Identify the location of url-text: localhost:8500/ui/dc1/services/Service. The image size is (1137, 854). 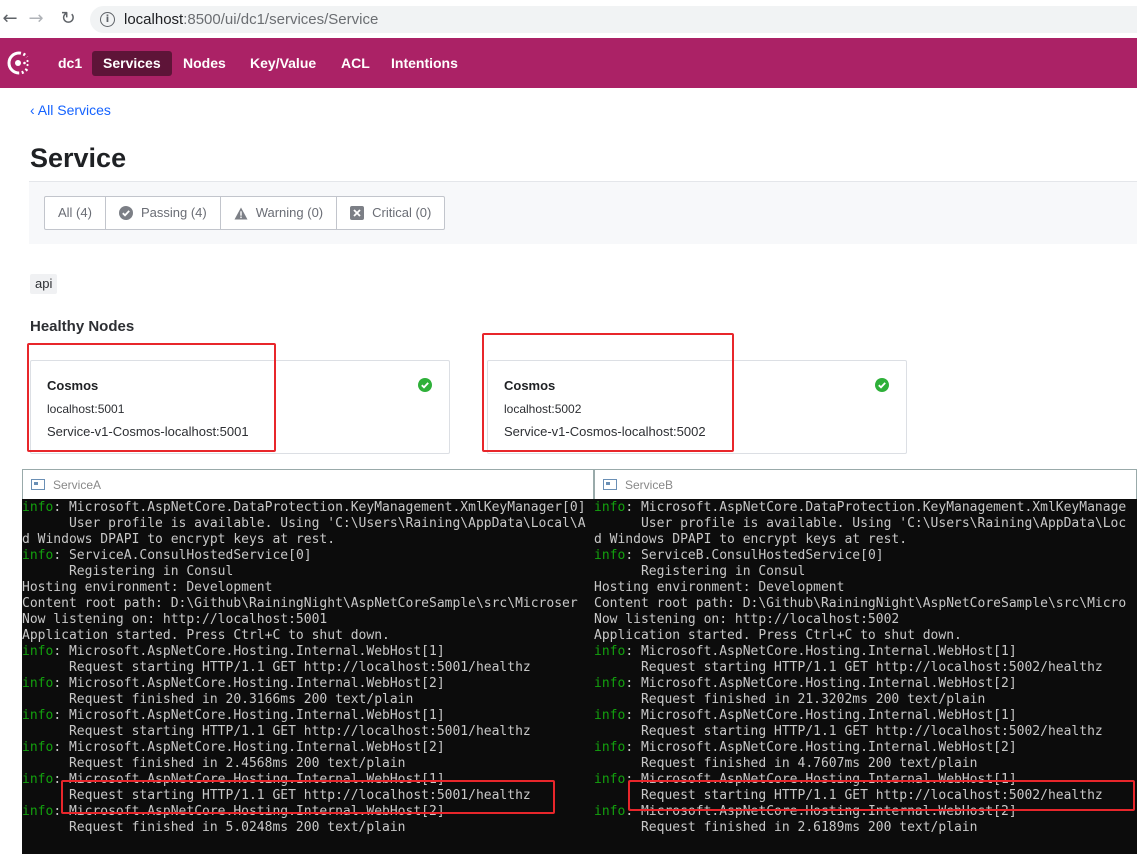
(251, 19).